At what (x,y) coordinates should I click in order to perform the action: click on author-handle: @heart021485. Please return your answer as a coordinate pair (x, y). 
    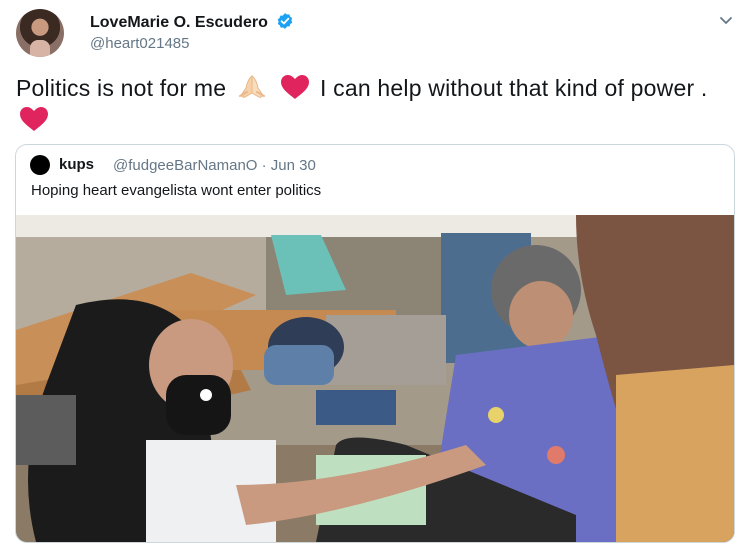
    Looking at the image, I should click on (139, 43).